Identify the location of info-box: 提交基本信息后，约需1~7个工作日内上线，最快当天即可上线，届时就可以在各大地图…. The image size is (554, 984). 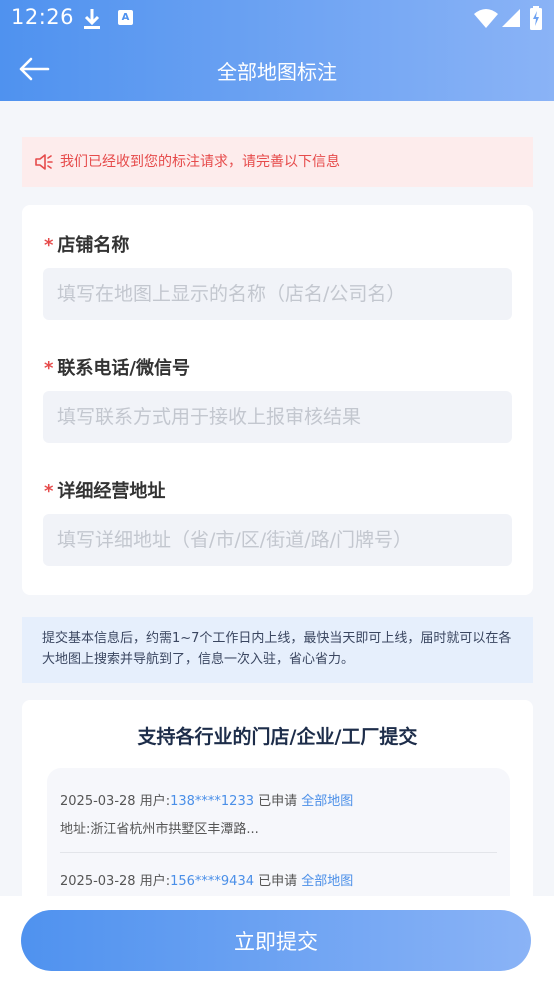
(277, 650).